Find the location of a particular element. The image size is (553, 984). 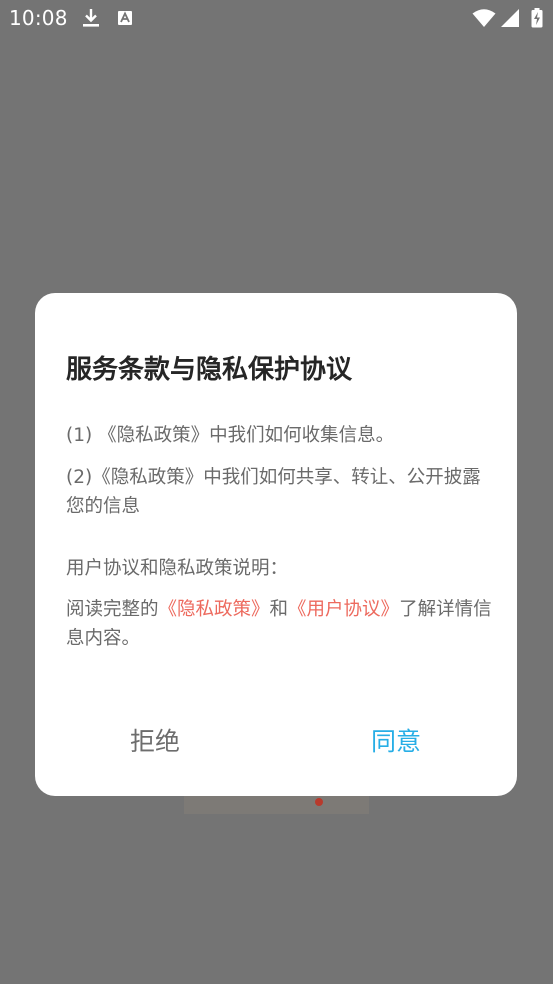

wifi-icon is located at coordinates (484, 18).